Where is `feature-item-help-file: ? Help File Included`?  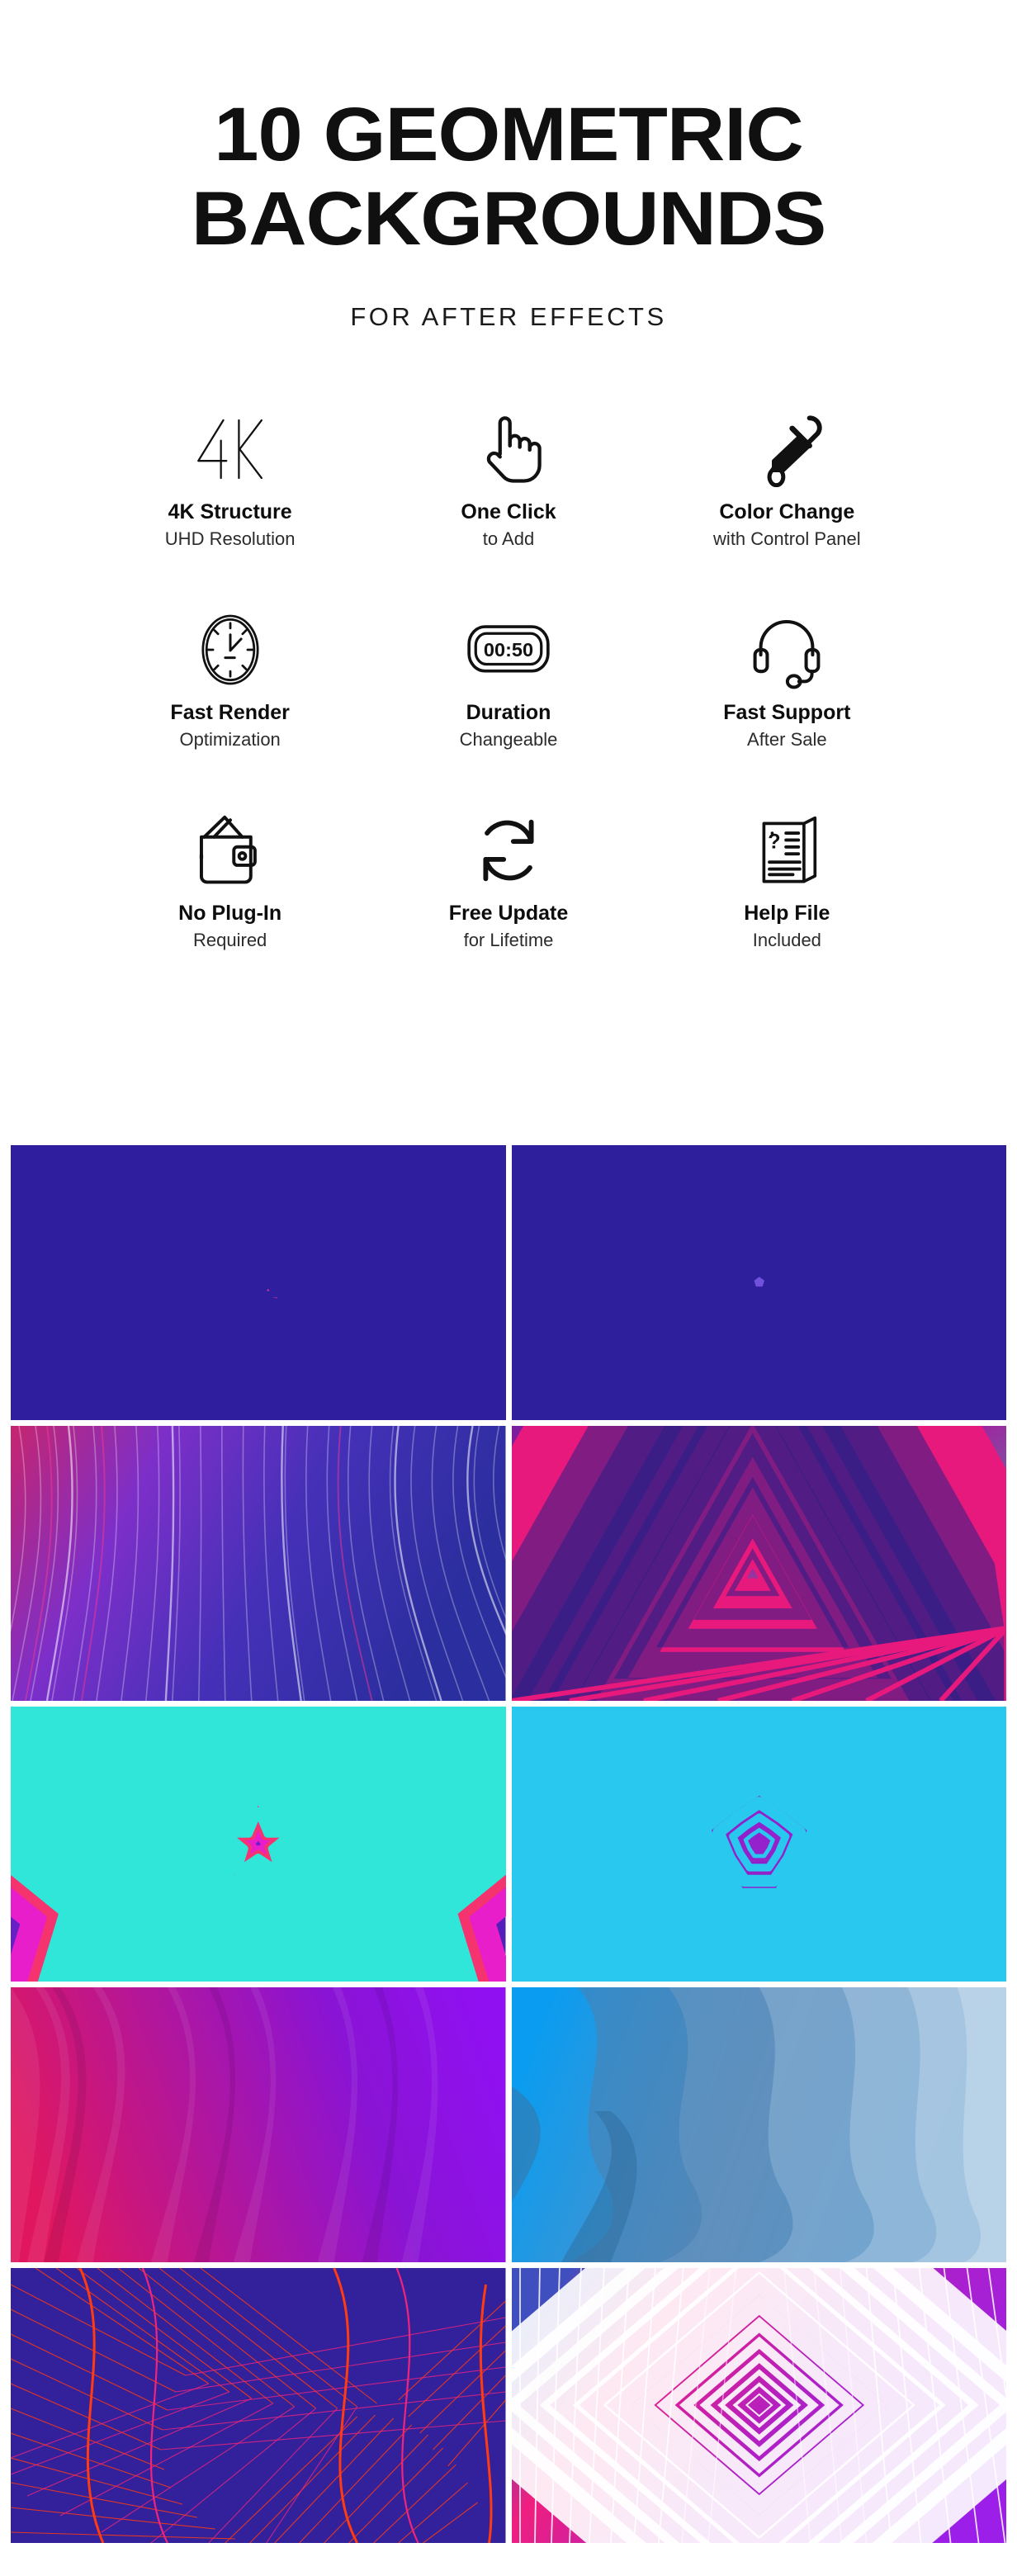
feature-item-help-file: ? Help File Included is located at coordinates (787, 893).